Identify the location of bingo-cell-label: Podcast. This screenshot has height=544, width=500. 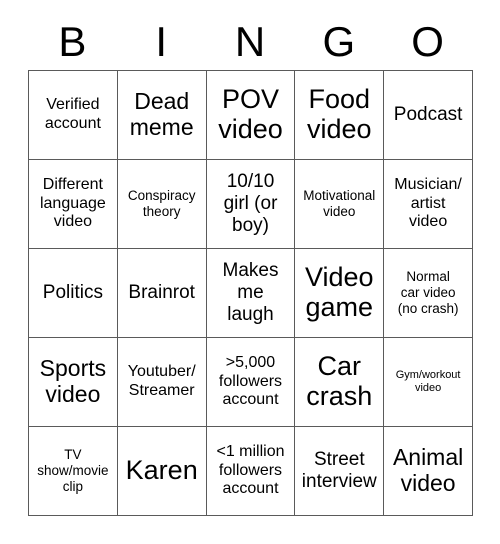
(428, 115).